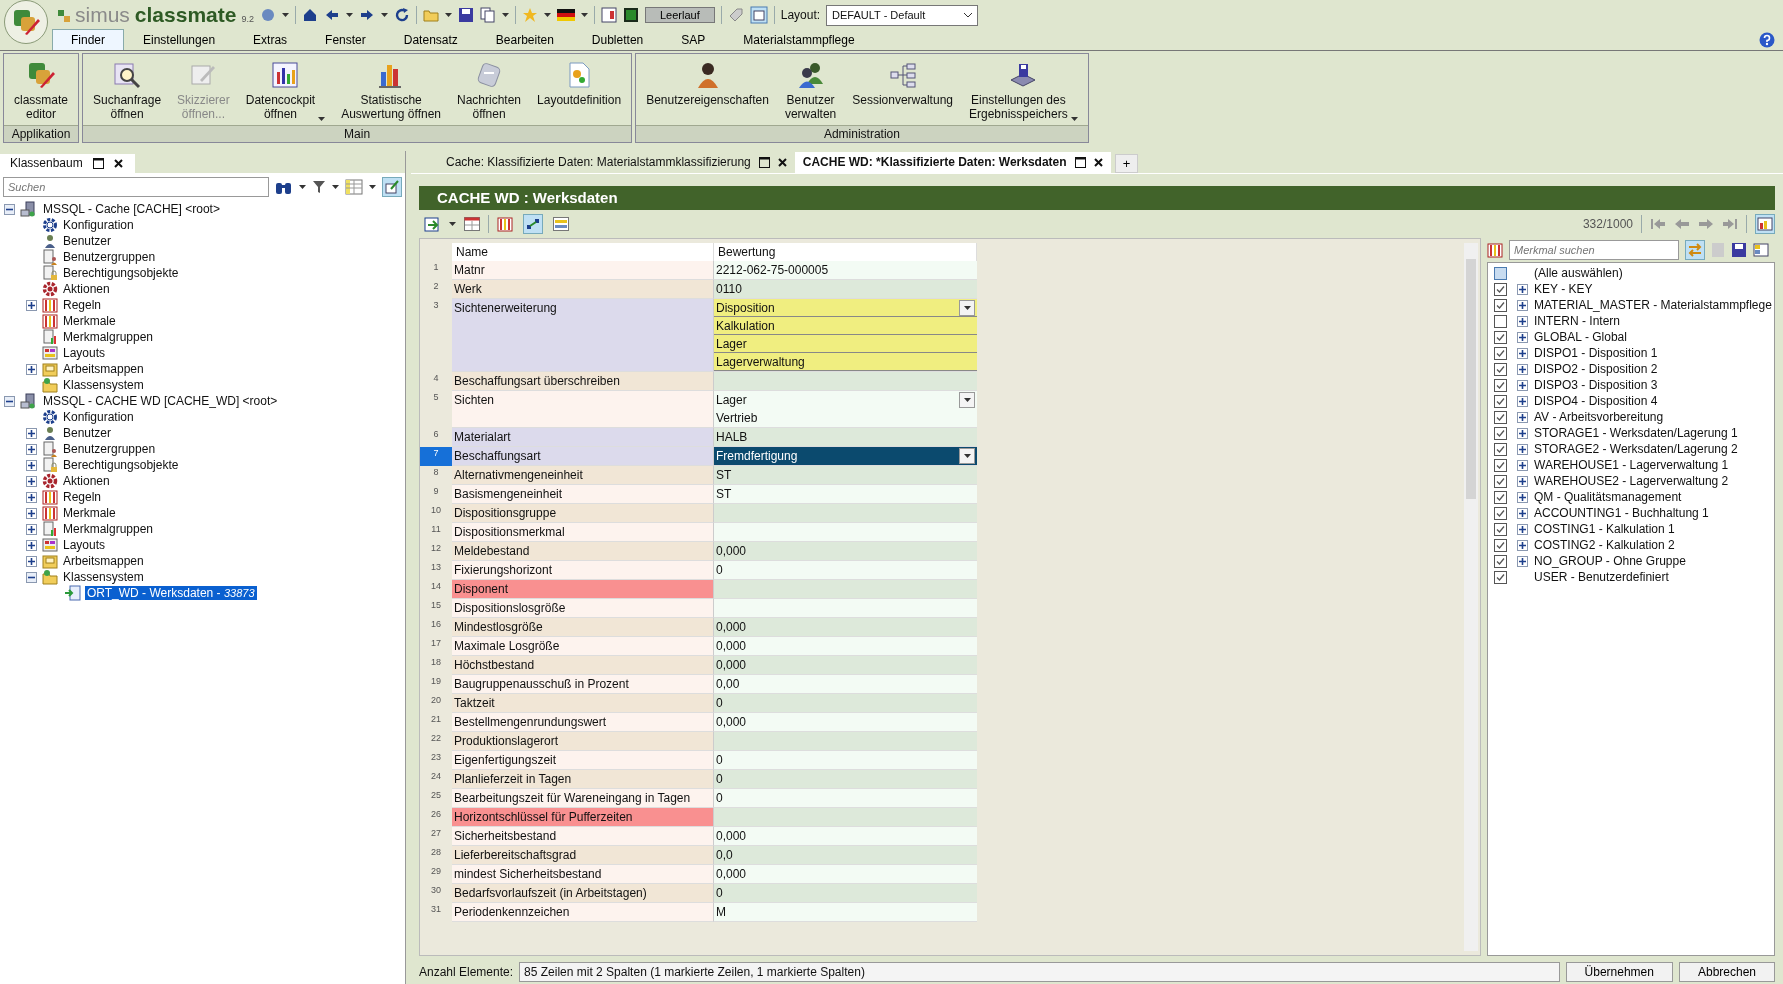 The height and width of the screenshot is (984, 1783). Describe the element at coordinates (1604, 529) in the screenshot. I see `group-label: COSTING1 - Kalkulation 1` at that location.